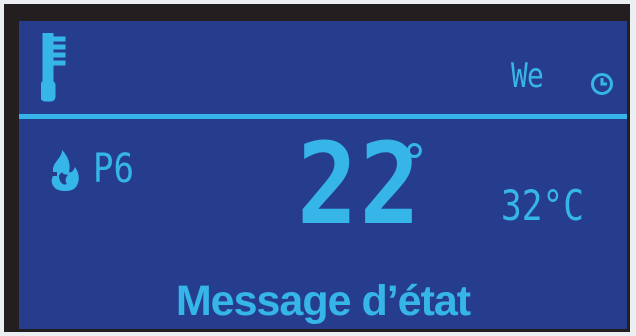  Describe the element at coordinates (602, 84) in the screenshot. I see `clock-icon` at that location.